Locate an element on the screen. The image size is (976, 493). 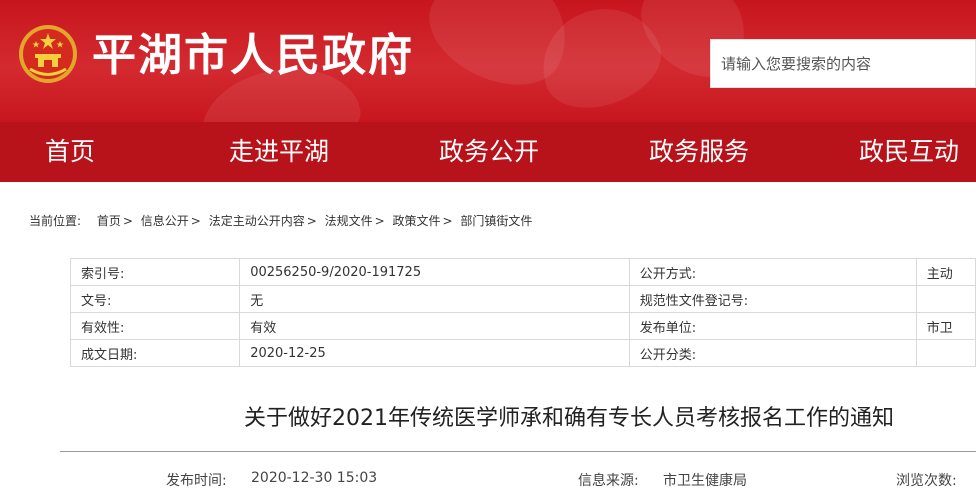
breadcrumb-statutory-content: 法定主动公开内容 is located at coordinates (257, 221).